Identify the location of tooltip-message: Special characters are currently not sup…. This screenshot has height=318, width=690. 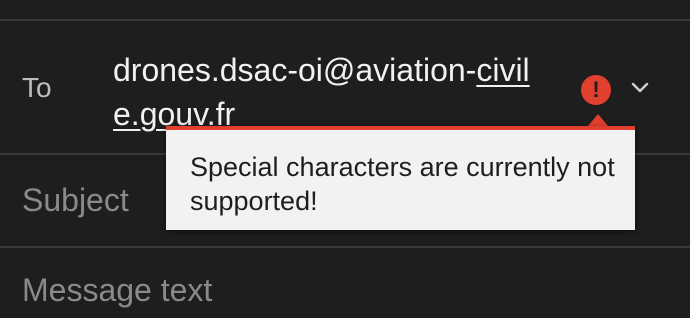
(402, 184).